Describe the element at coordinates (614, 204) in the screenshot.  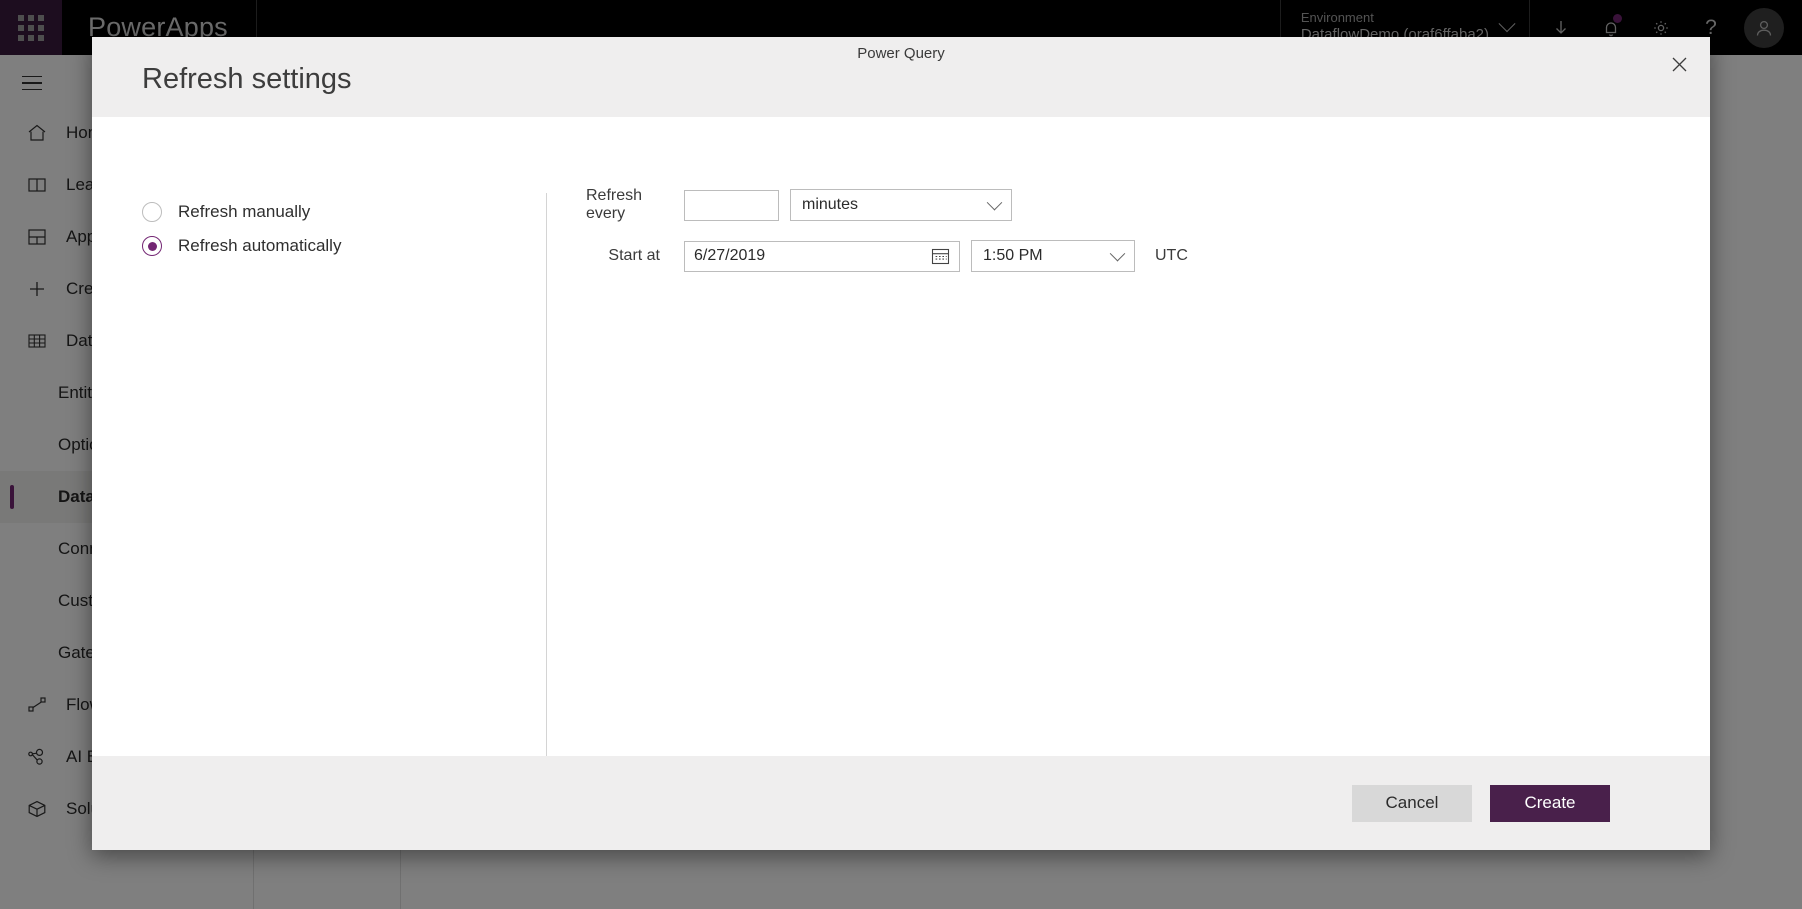
I see `refresh-every-label: Refresh every` at that location.